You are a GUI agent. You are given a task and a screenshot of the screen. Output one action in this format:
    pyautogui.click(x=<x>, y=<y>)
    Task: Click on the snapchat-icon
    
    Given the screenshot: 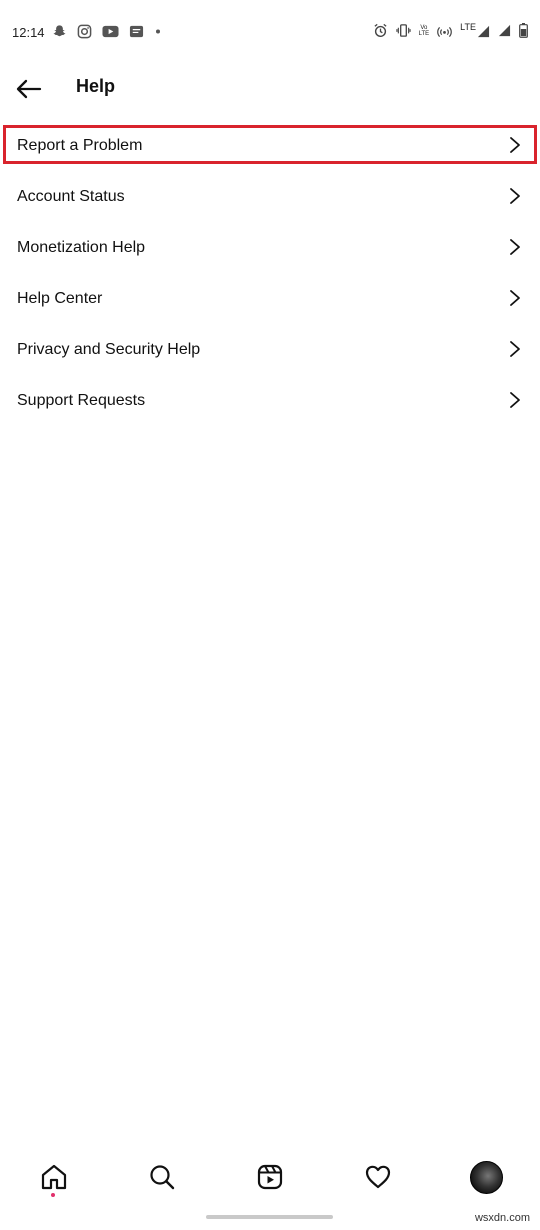 What is the action you would take?
    pyautogui.click(x=59, y=31)
    